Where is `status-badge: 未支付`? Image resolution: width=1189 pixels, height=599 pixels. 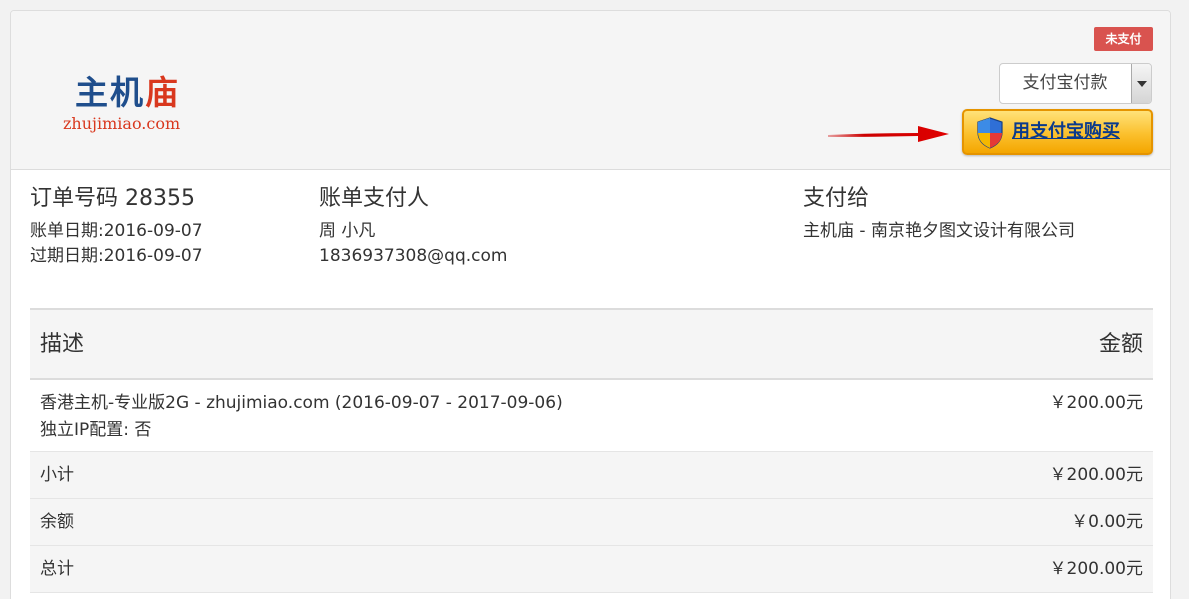 status-badge: 未支付 is located at coordinates (1123, 39).